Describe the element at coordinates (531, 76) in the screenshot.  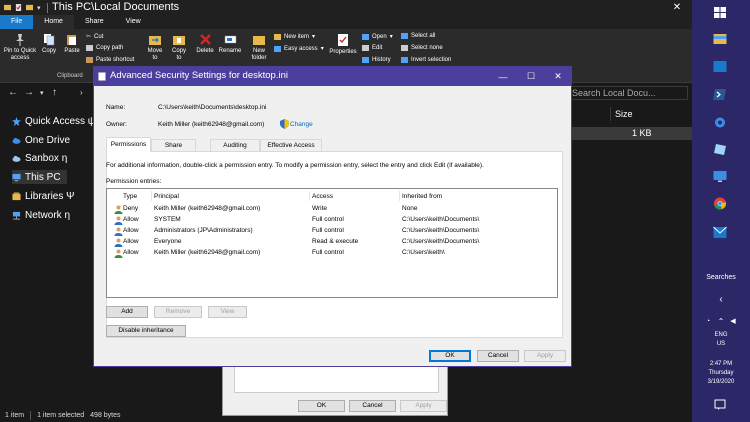
I see `maximize-button: ☐` at that location.